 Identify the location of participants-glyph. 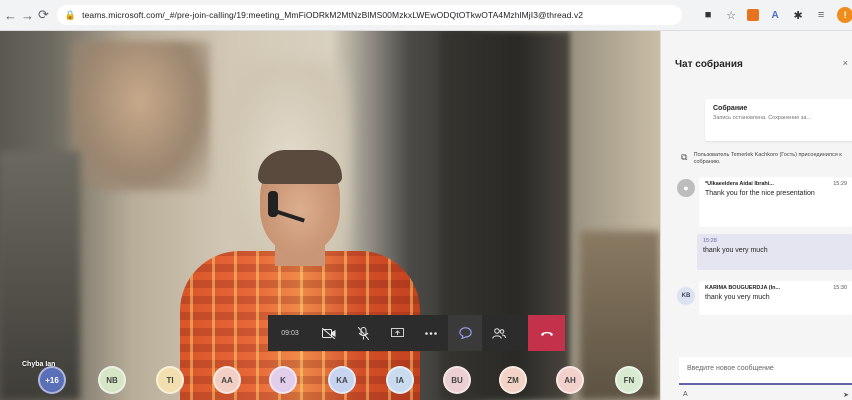
(499, 333).